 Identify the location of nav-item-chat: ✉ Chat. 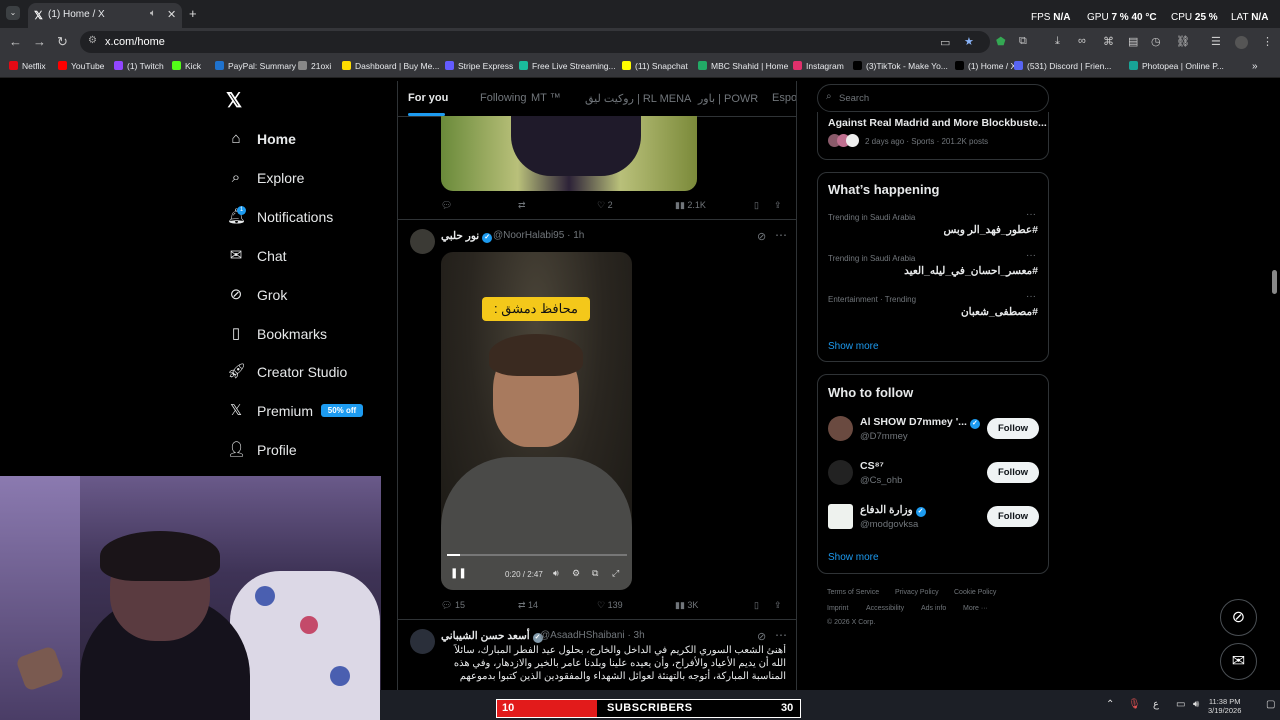
(257, 256).